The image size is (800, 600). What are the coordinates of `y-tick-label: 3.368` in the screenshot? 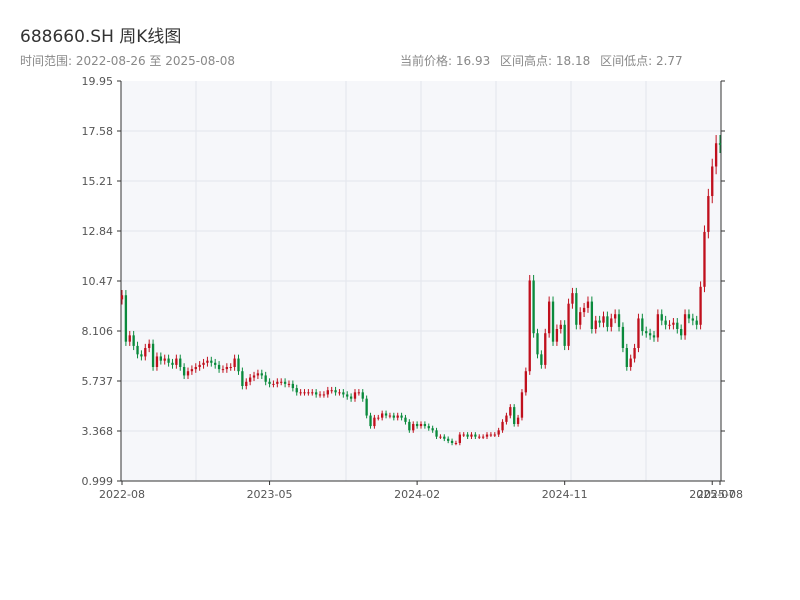 It's located at (98, 431).